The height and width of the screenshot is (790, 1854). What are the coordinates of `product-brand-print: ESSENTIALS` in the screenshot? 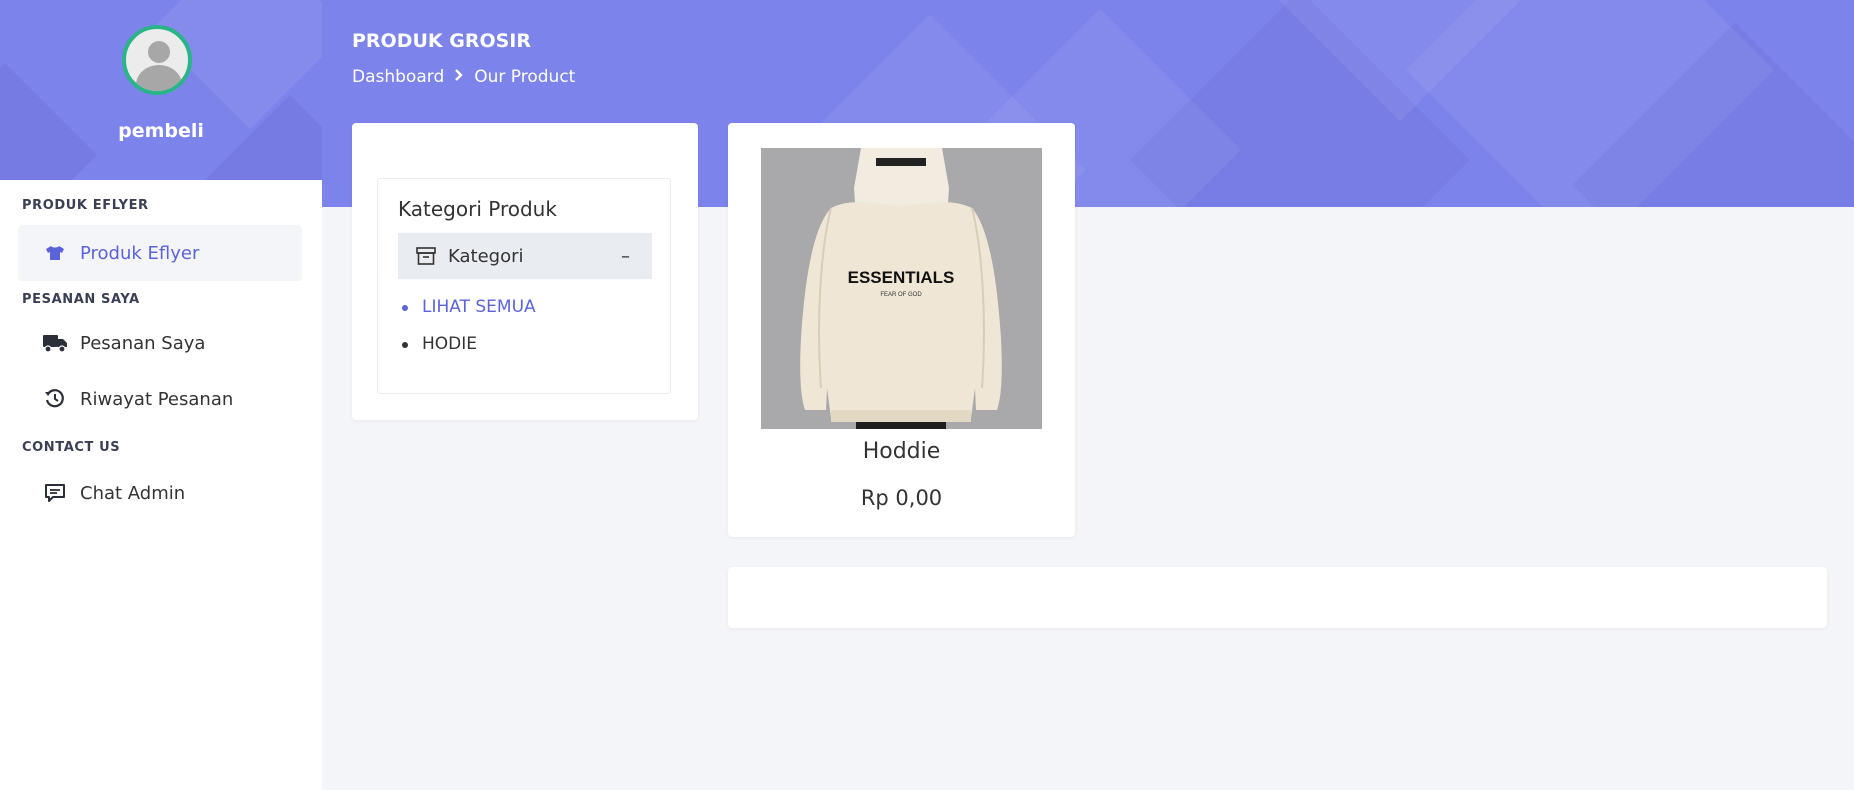 It's located at (901, 277).